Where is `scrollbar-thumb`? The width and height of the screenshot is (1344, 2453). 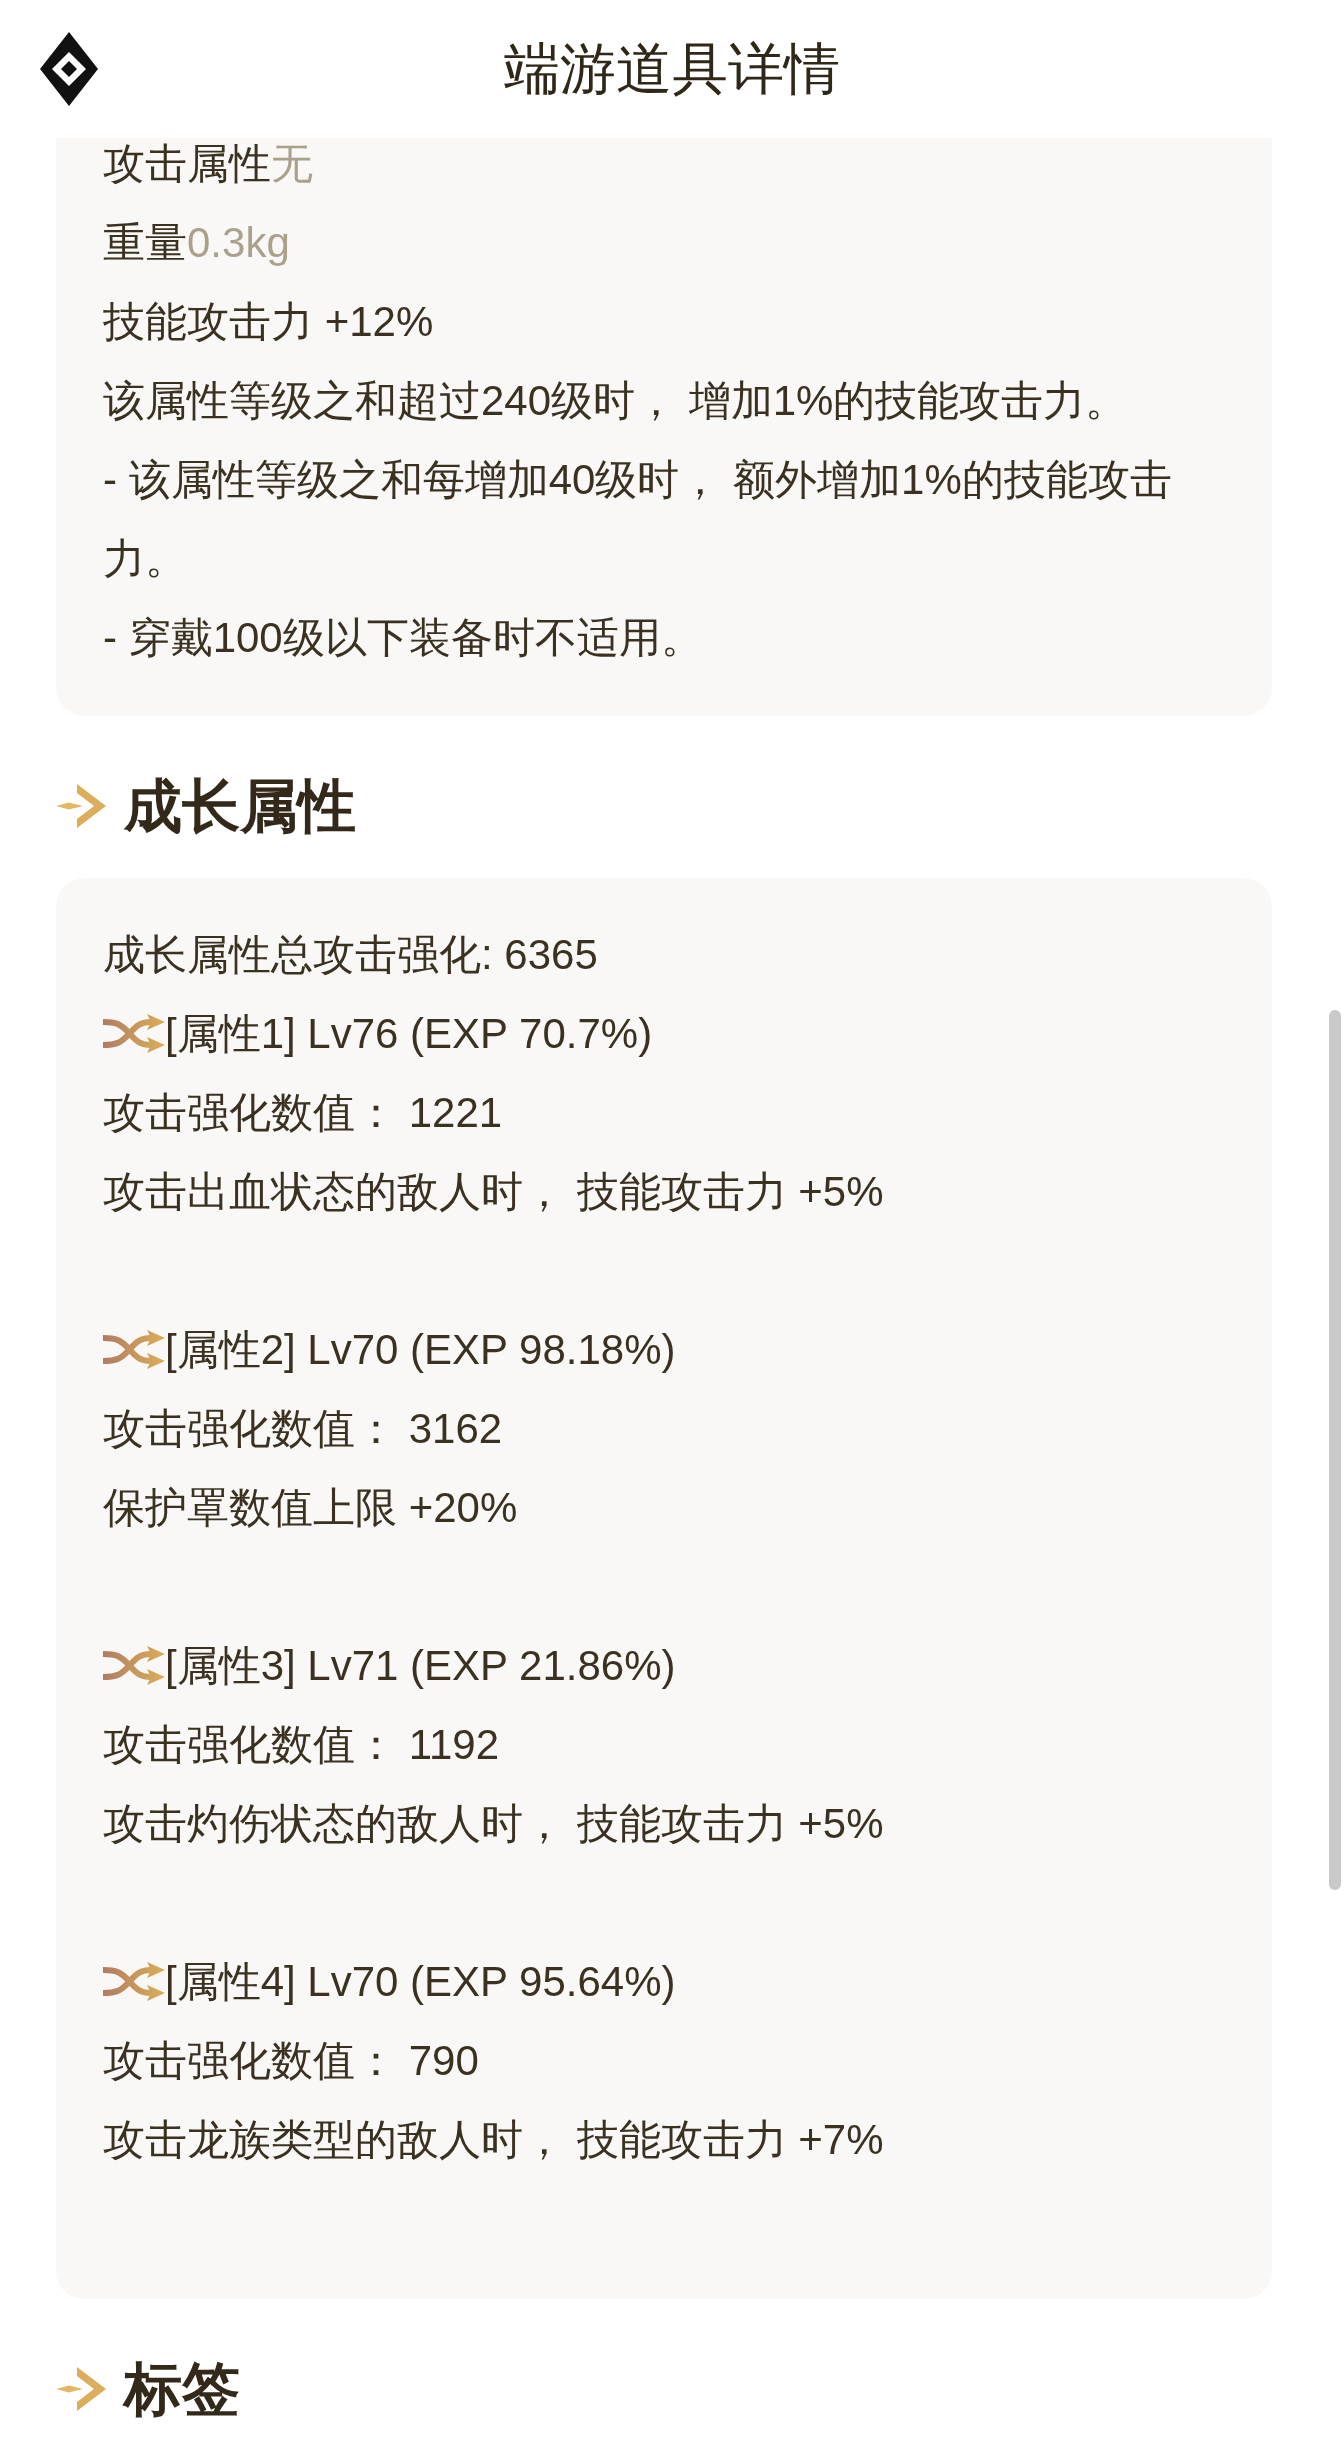 scrollbar-thumb is located at coordinates (1335, 1450).